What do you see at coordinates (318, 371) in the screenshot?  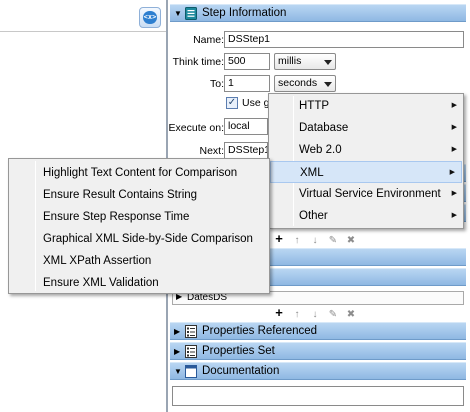 I see `documentation-header: ▼ Documentation` at bounding box center [318, 371].